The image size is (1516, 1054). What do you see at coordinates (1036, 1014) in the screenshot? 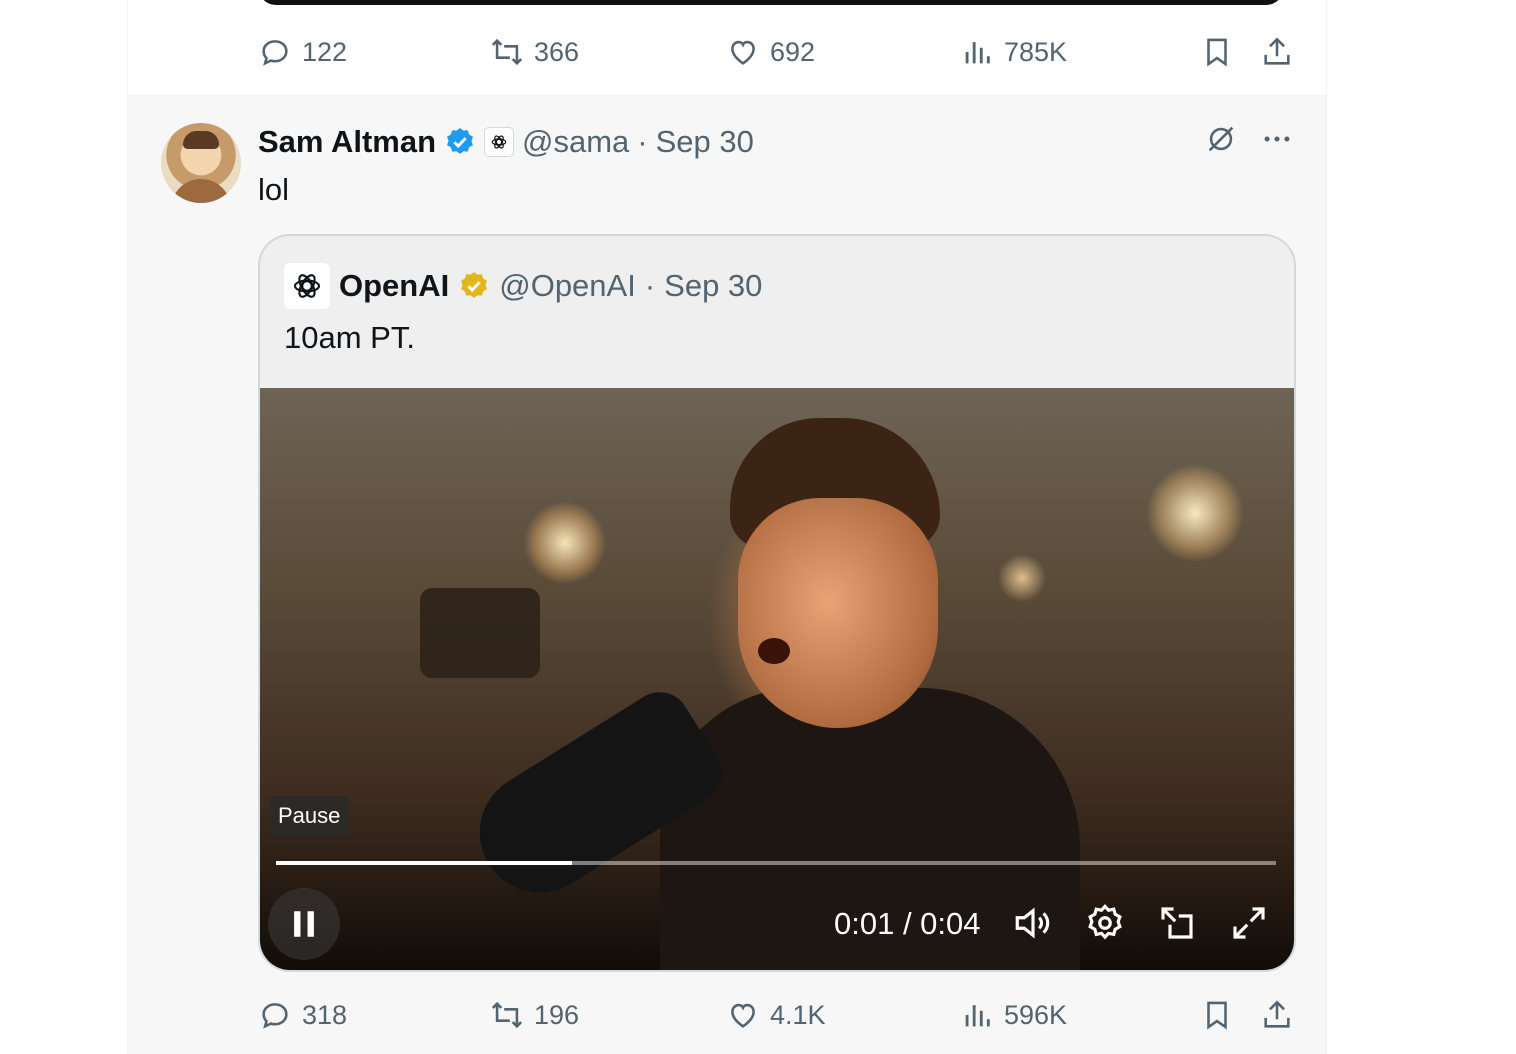
I see `views-count: 596K` at bounding box center [1036, 1014].